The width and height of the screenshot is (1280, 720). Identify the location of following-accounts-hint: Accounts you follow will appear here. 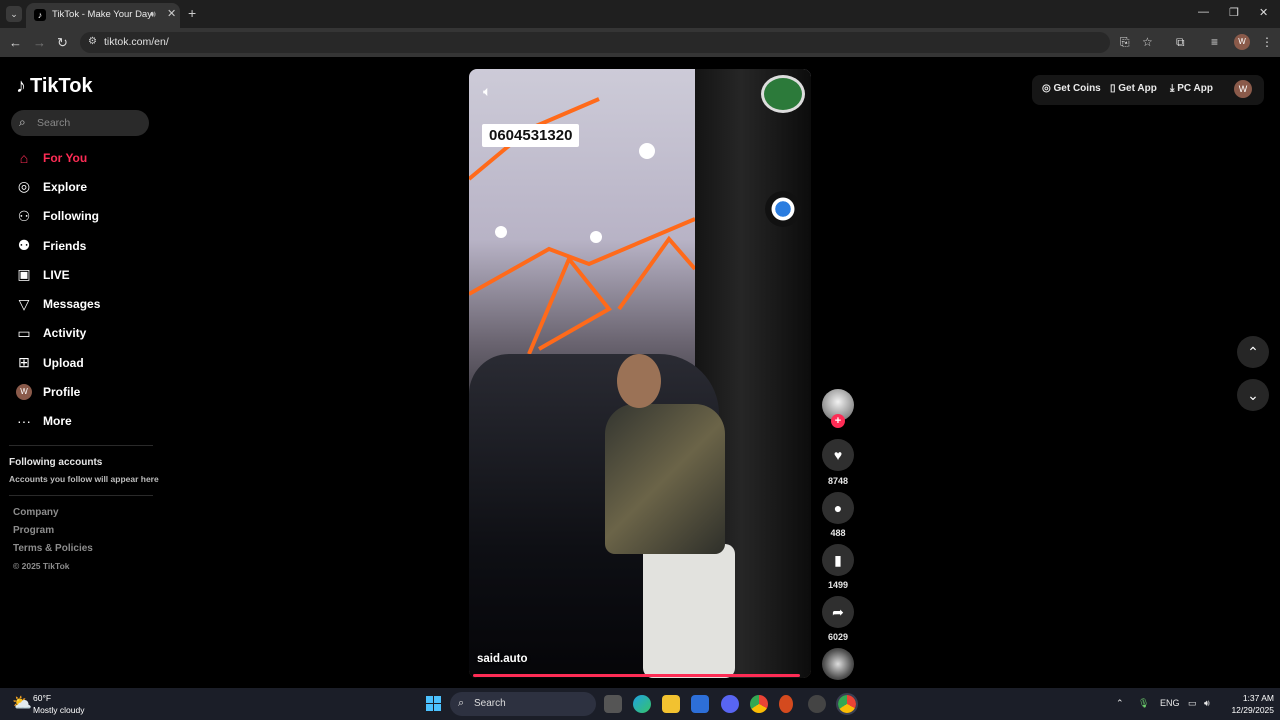
(84, 479).